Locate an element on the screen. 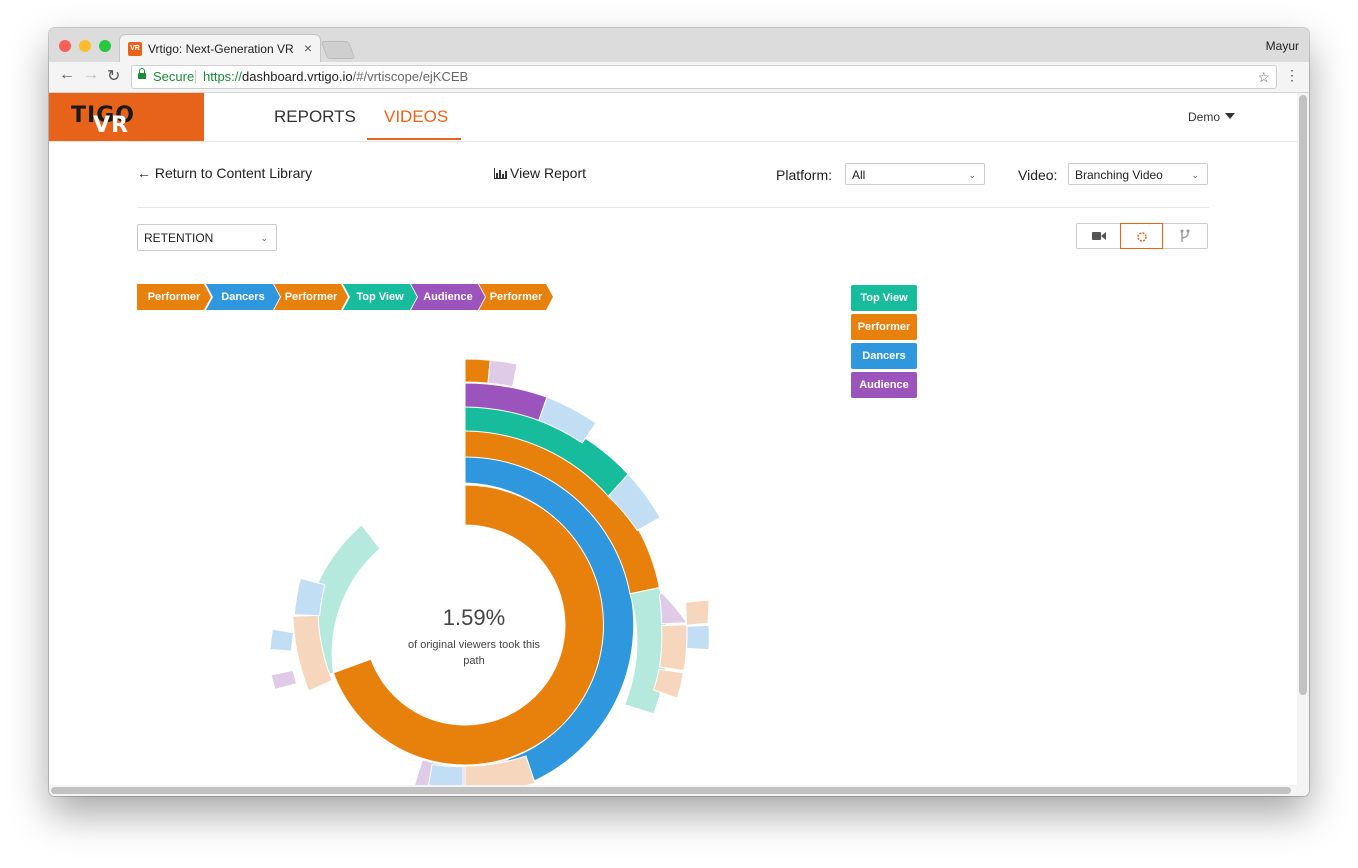 The width and height of the screenshot is (1358, 868). new-tab-button is located at coordinates (338, 50).